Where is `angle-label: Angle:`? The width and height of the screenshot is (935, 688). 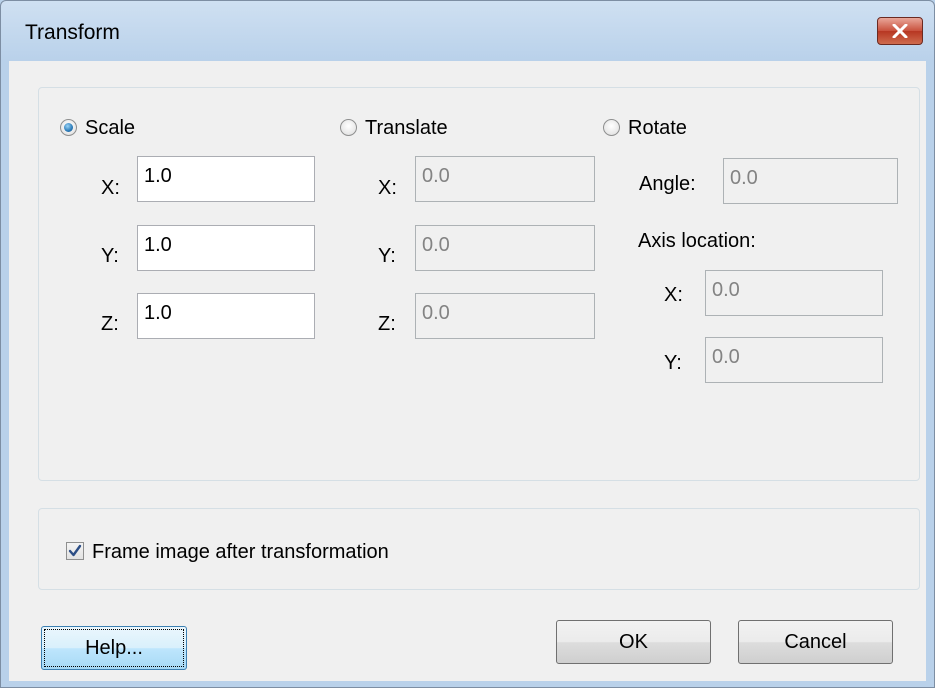 angle-label: Angle: is located at coordinates (667, 184).